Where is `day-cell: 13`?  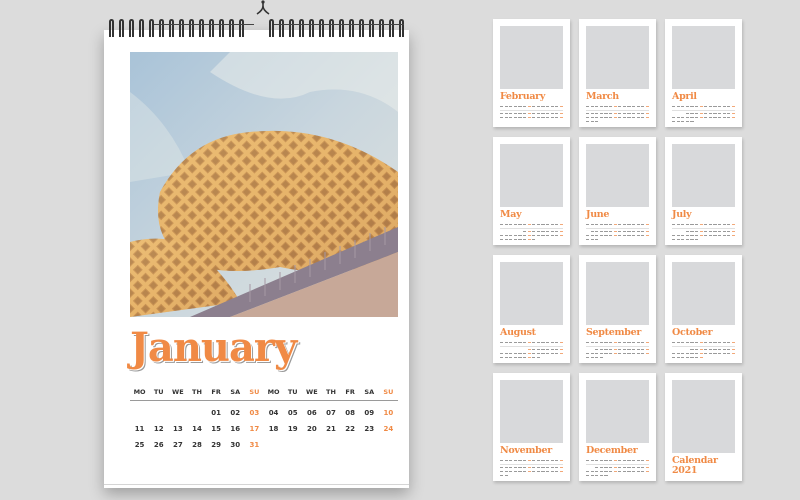
day-cell: 13 is located at coordinates (177, 429).